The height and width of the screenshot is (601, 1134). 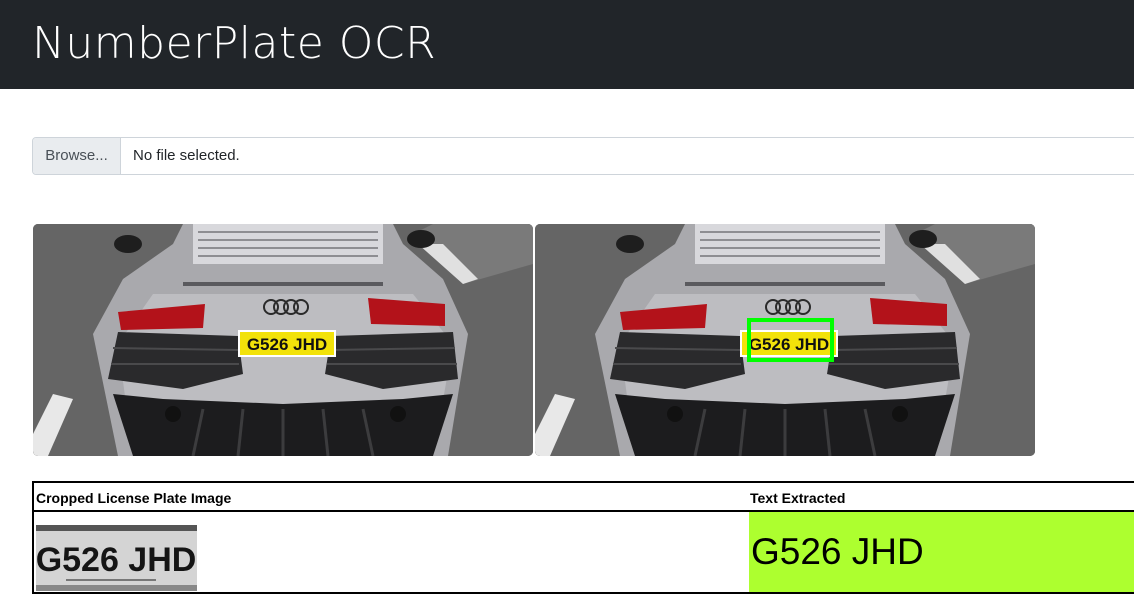 What do you see at coordinates (234, 43) in the screenshot?
I see `app-title: NumberPlate OCR` at bounding box center [234, 43].